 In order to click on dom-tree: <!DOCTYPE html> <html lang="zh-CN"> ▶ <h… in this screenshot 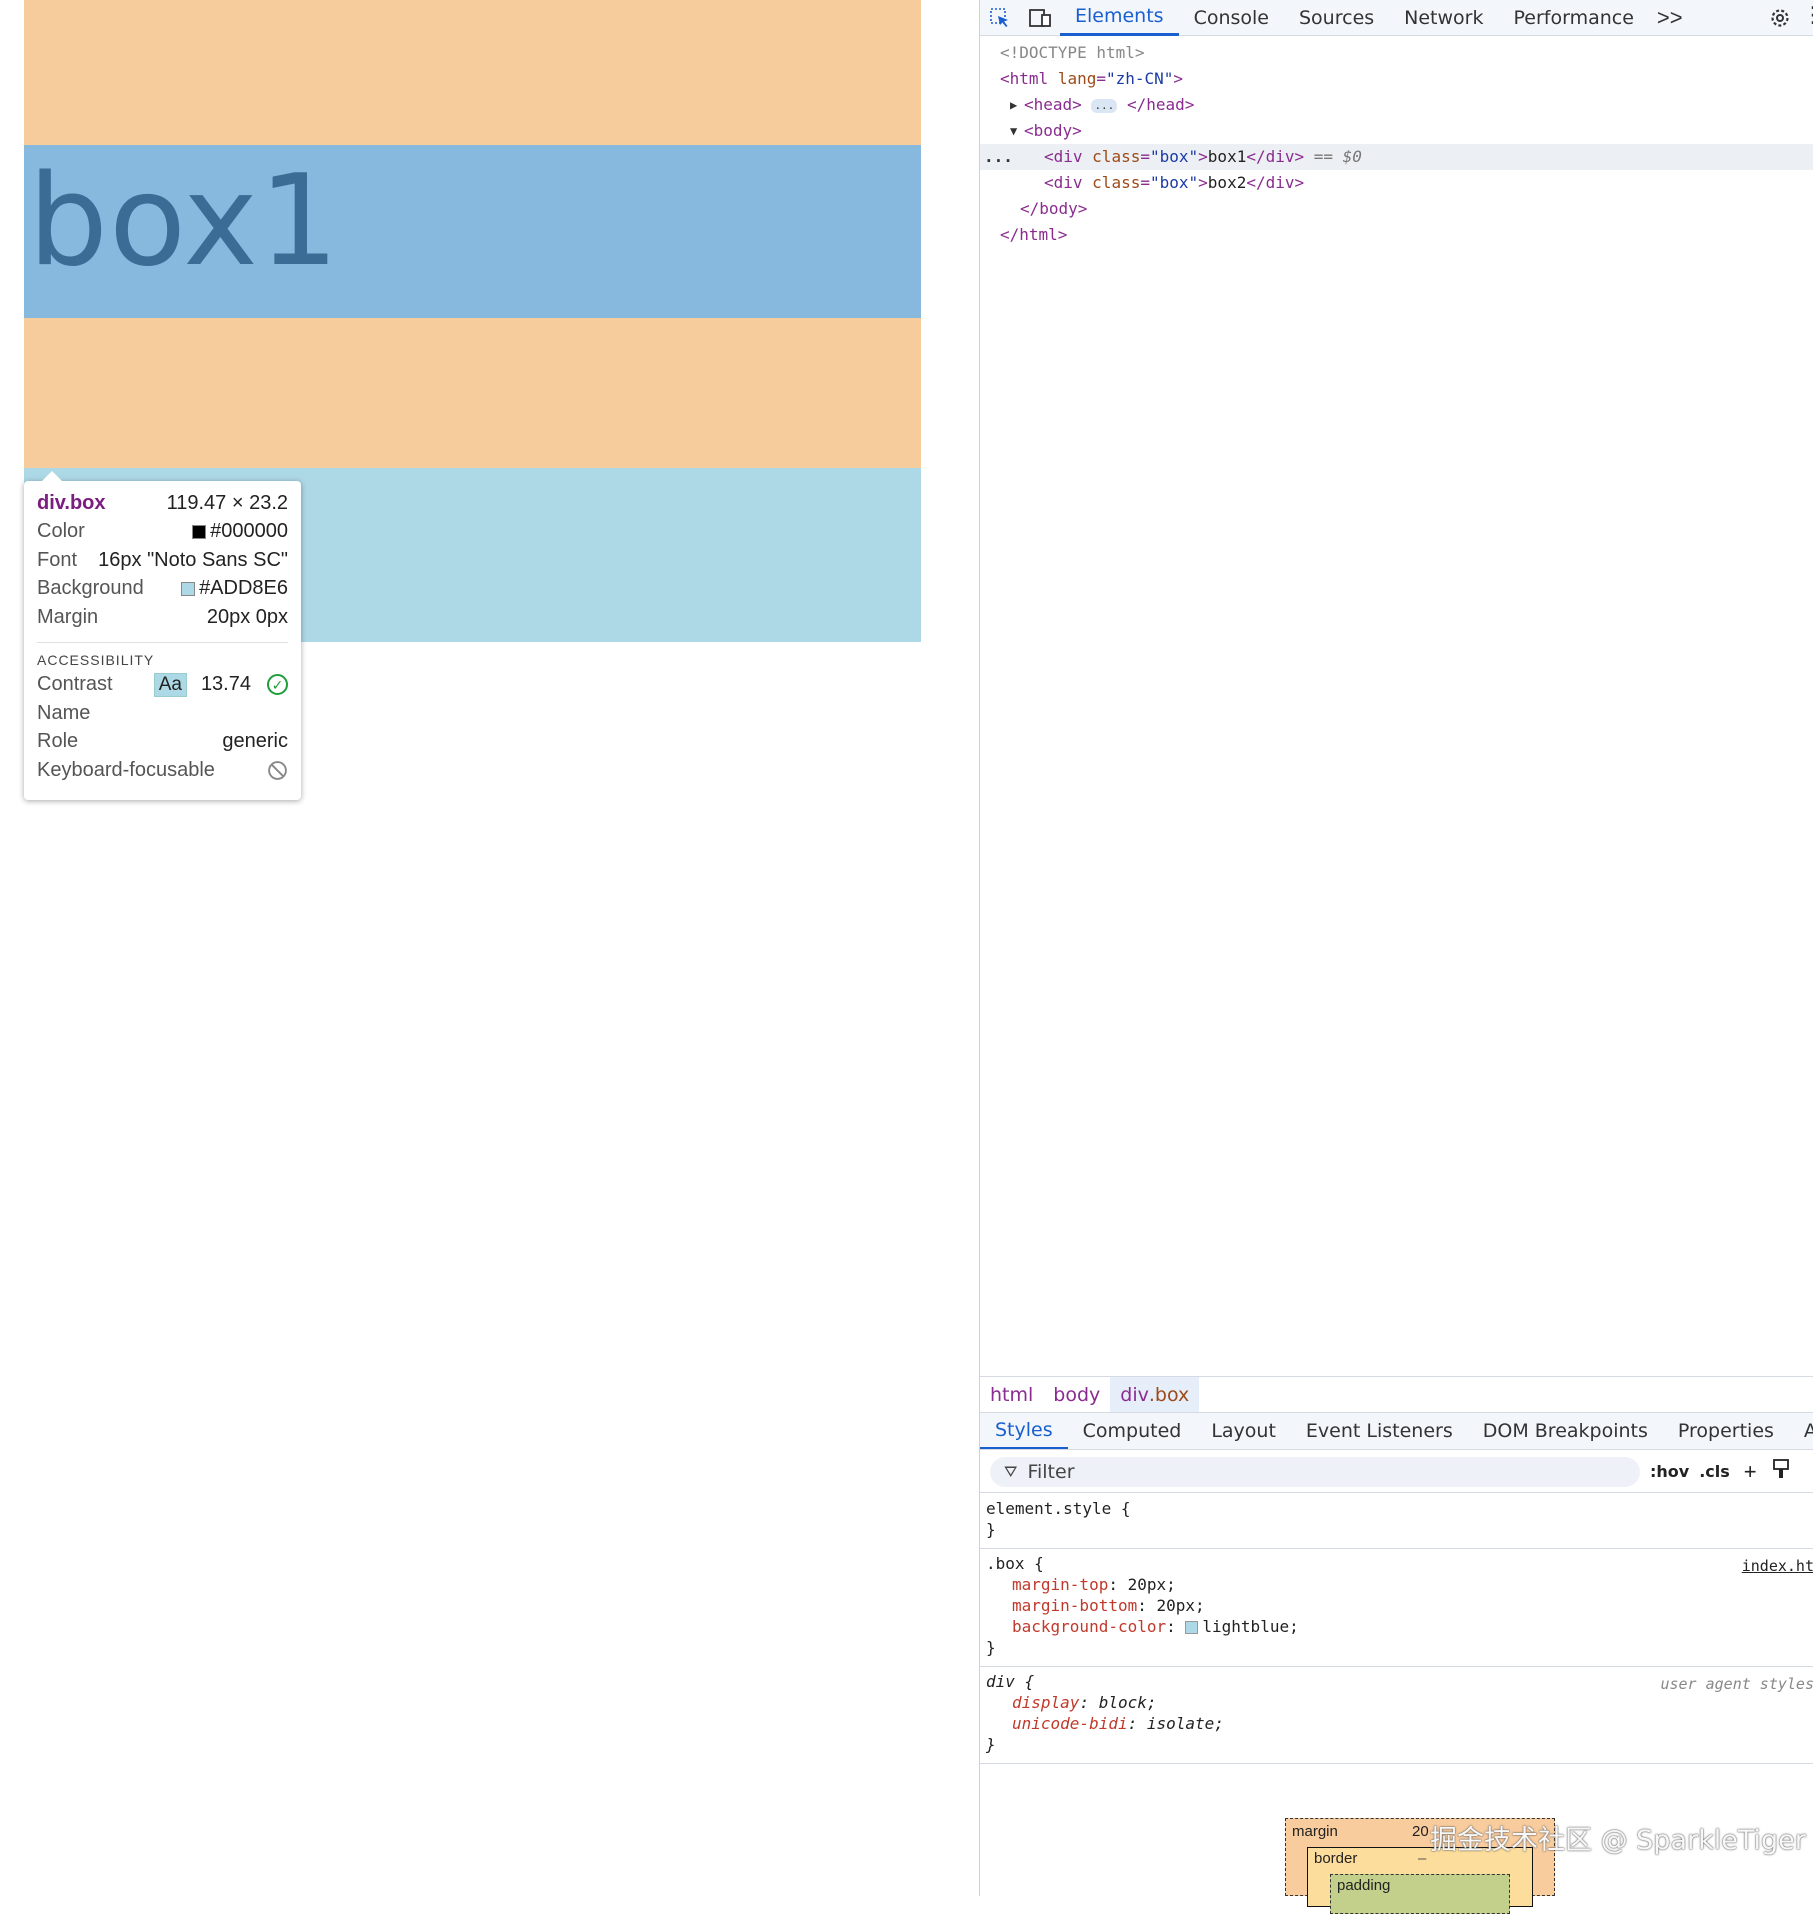, I will do `click(1396, 144)`.